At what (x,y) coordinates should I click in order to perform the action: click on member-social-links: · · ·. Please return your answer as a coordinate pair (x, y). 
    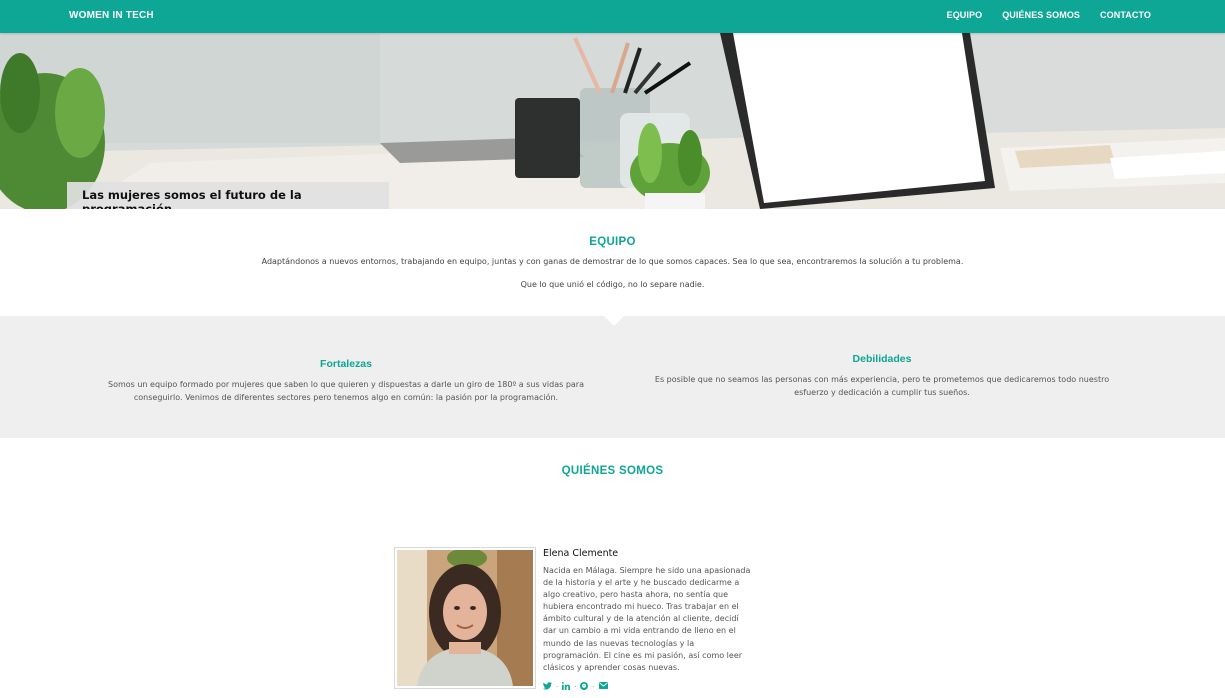
    Looking at the image, I should click on (575, 687).